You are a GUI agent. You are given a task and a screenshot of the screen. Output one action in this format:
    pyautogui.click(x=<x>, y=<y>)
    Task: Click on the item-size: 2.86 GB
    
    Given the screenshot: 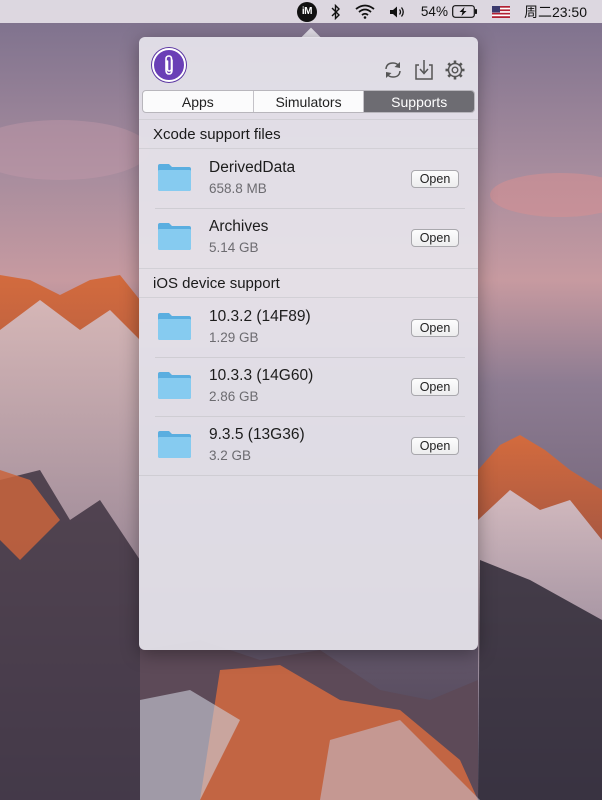 What is the action you would take?
    pyautogui.click(x=234, y=396)
    